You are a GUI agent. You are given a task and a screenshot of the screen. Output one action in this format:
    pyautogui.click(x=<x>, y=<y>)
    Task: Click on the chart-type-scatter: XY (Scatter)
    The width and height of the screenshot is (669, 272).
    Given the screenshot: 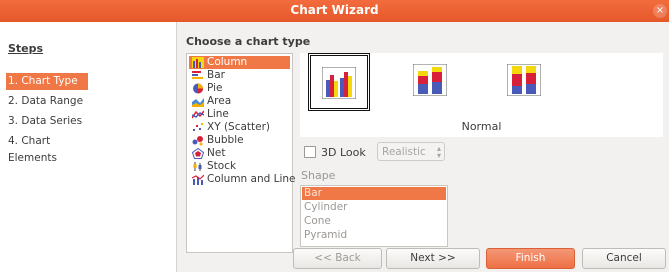 What is the action you would take?
    pyautogui.click(x=239, y=127)
    